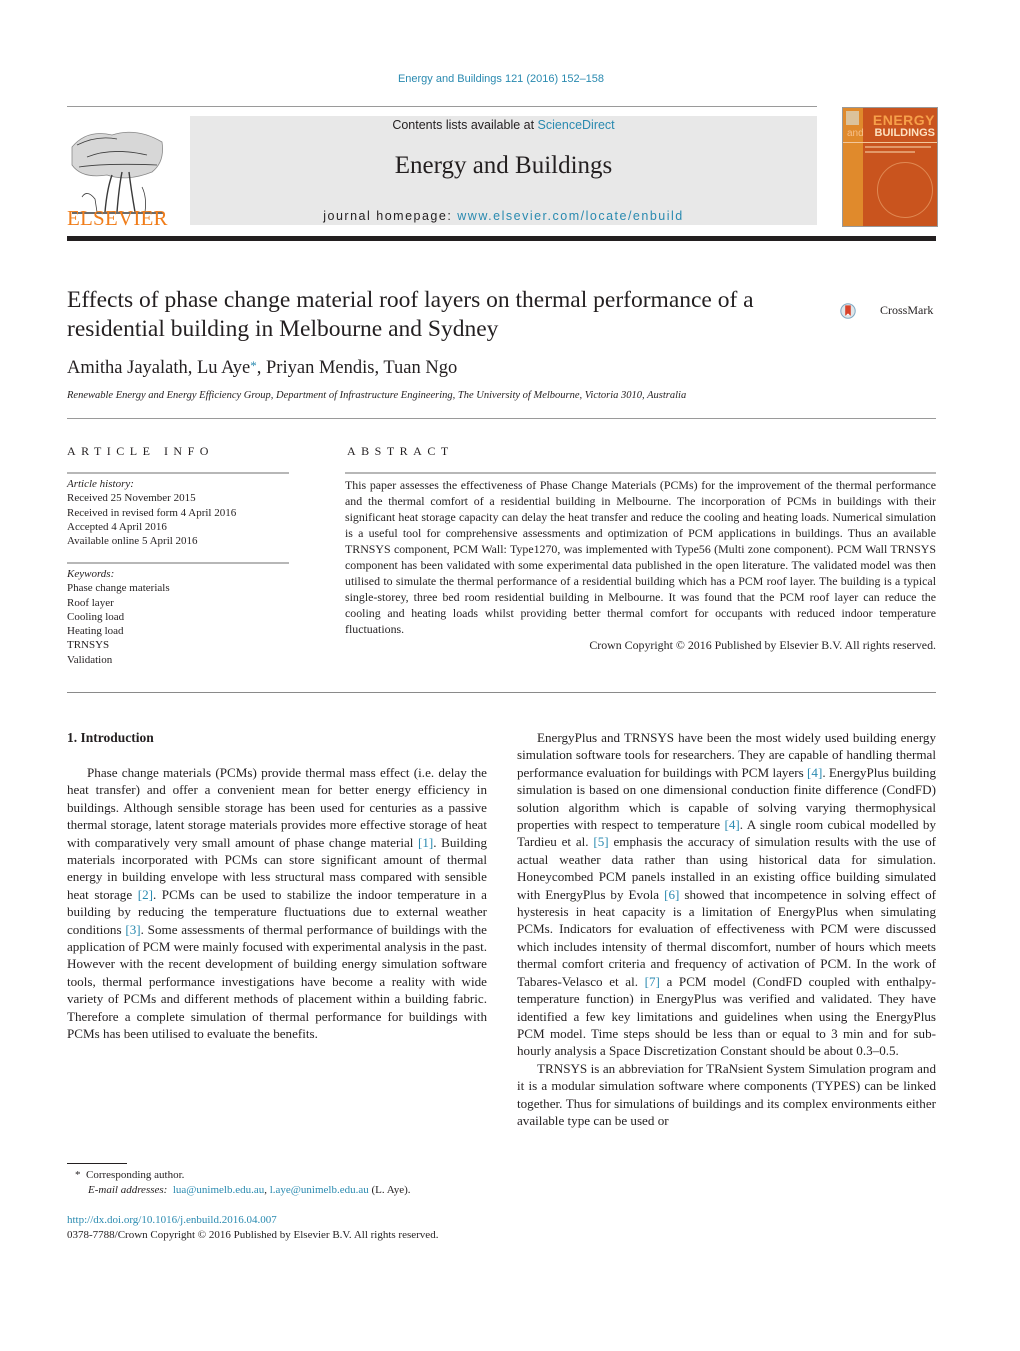  I want to click on email-label: E-mail addresses:, so click(128, 1189).